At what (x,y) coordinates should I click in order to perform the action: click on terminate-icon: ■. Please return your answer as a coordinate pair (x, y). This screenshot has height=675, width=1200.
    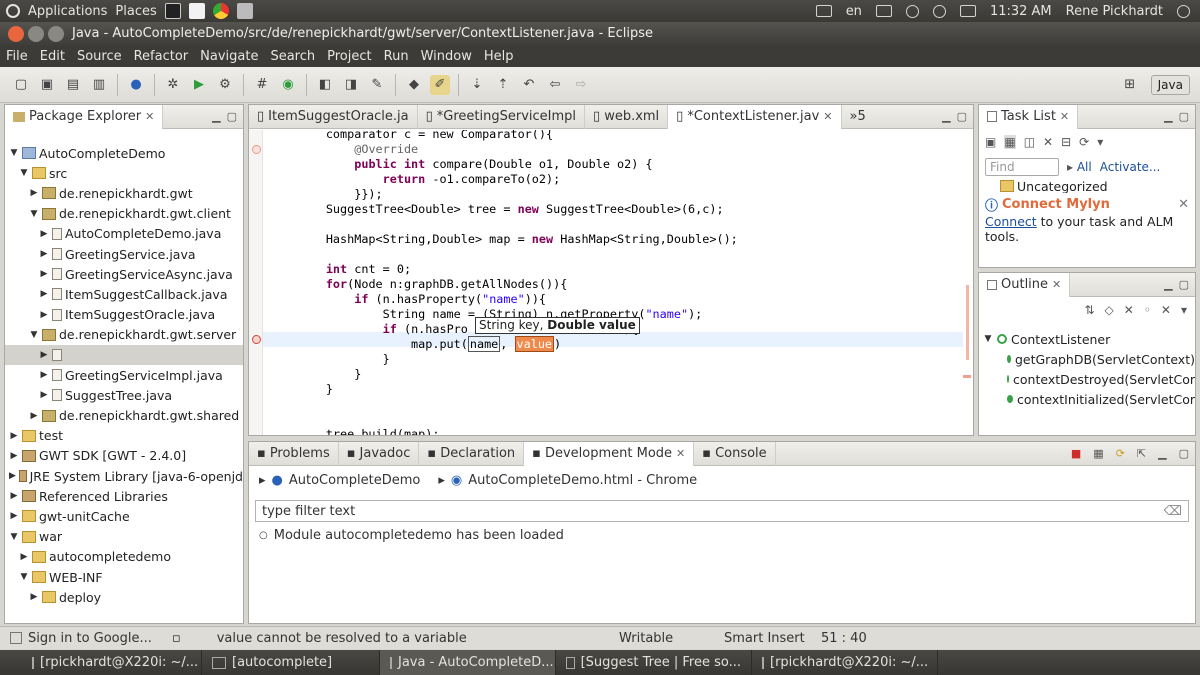
    Looking at the image, I should click on (1076, 453).